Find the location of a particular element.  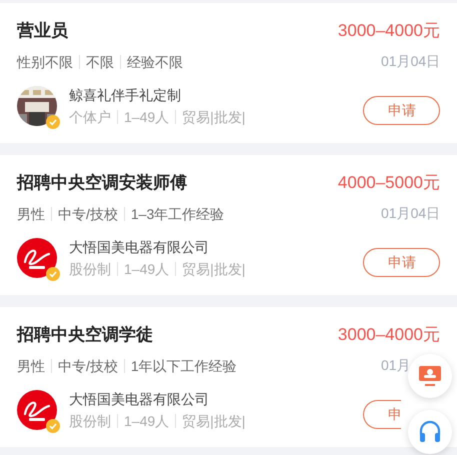

company-info: 个体户 is located at coordinates (90, 117).